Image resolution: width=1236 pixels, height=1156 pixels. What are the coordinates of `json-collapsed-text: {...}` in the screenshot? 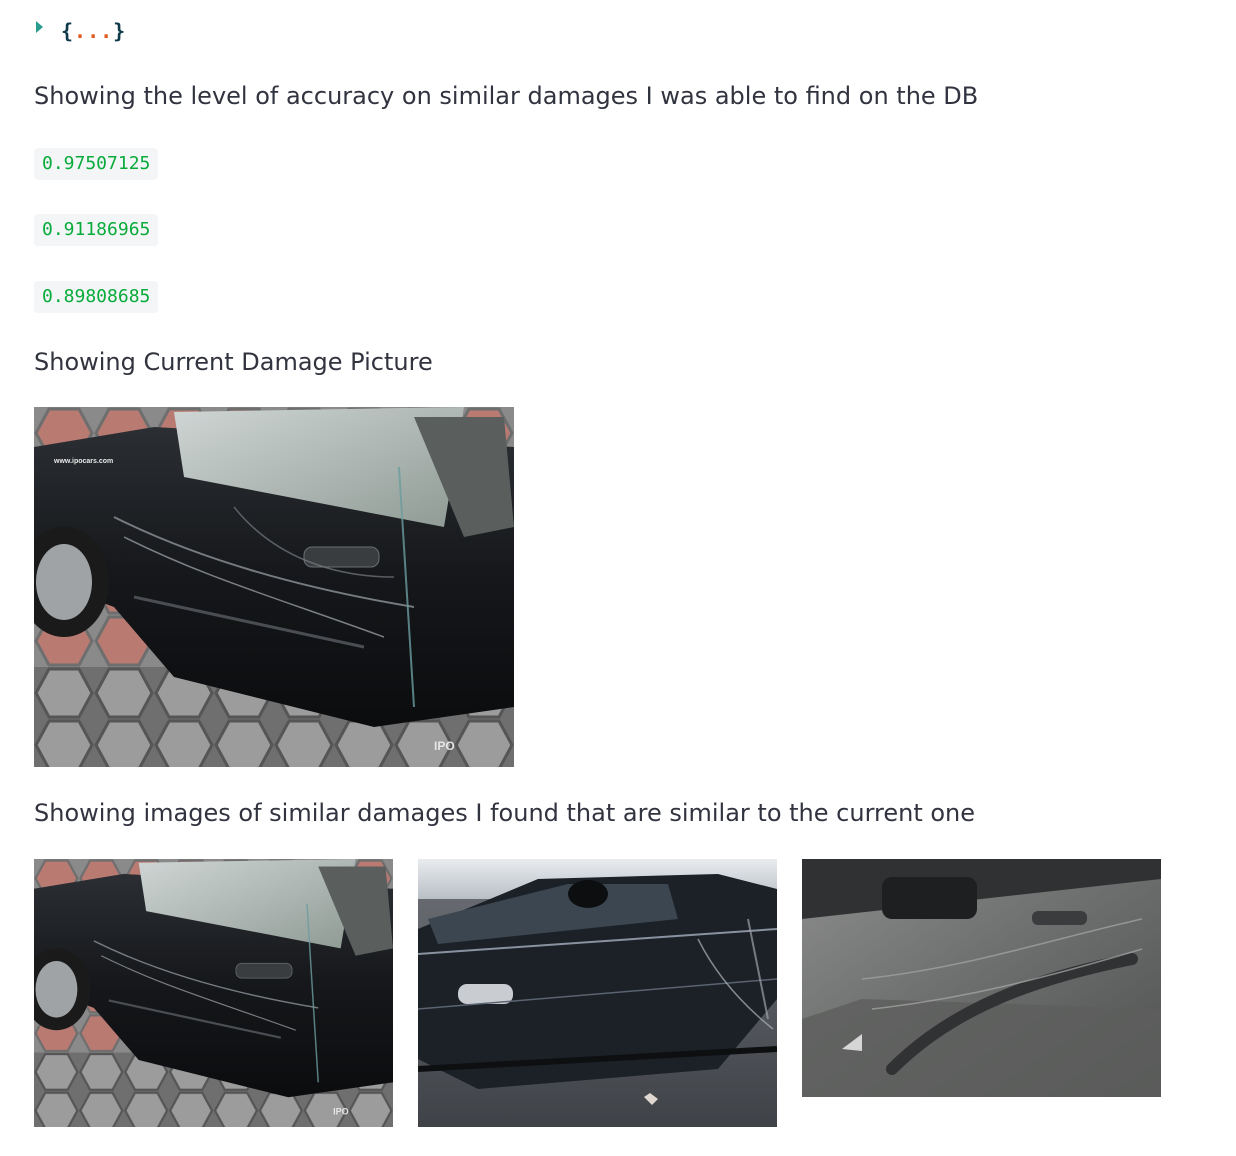 It's located at (94, 31).